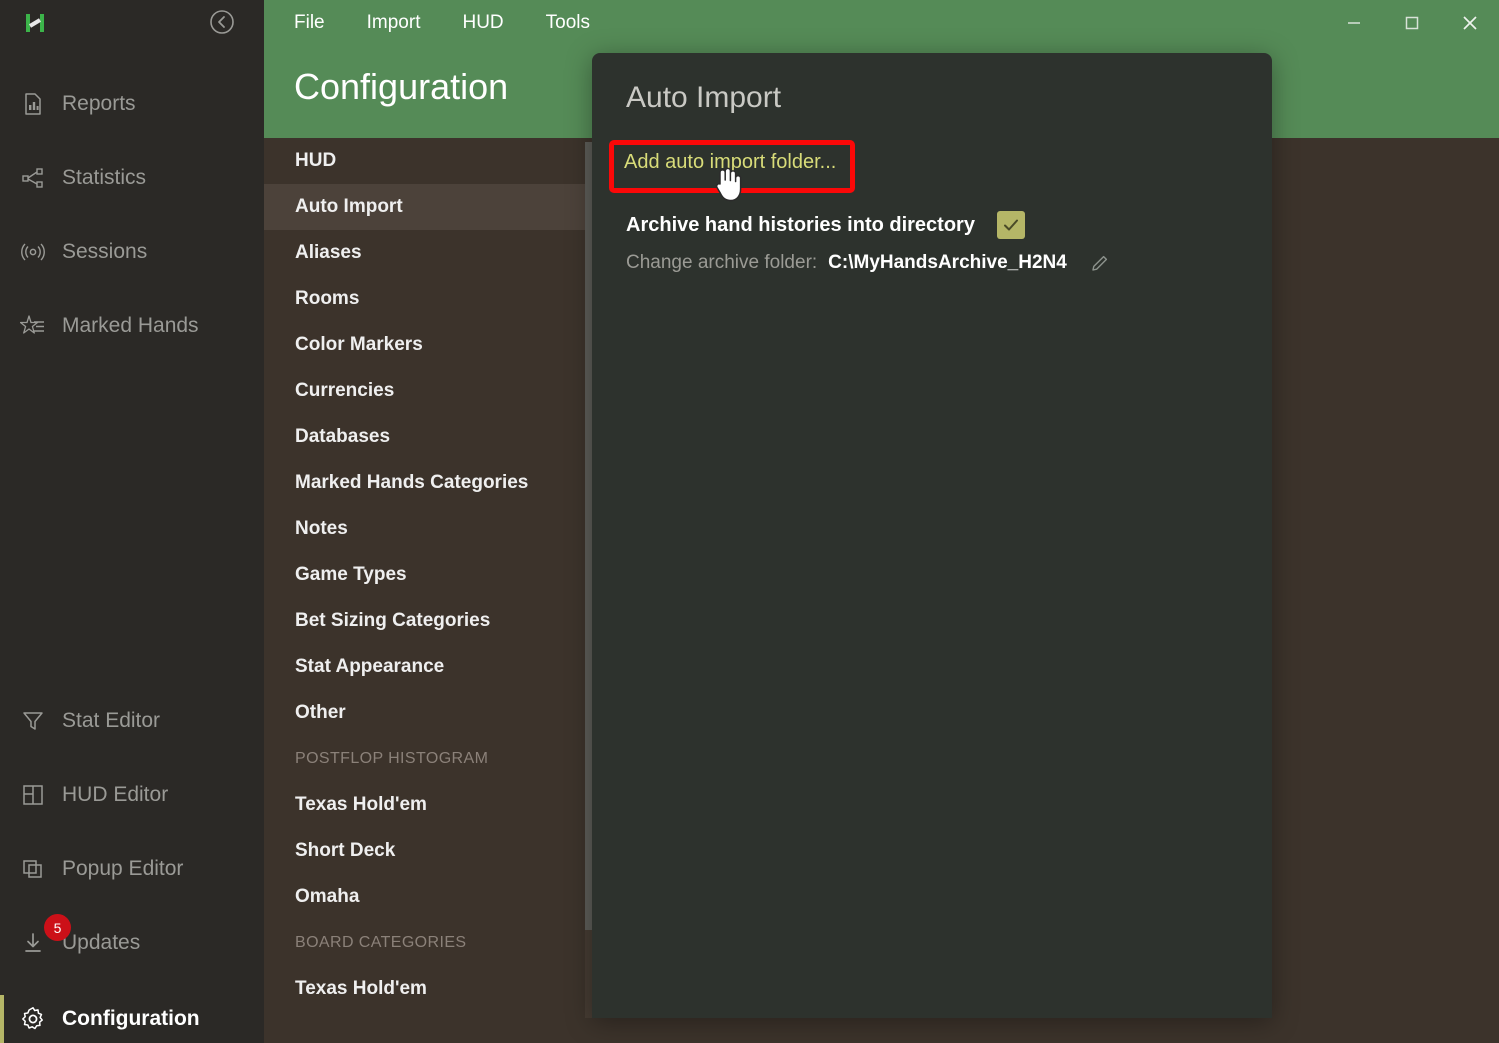 This screenshot has height=1043, width=1499. What do you see at coordinates (111, 720) in the screenshot?
I see `sidebar-item-label: Stat Editor` at bounding box center [111, 720].